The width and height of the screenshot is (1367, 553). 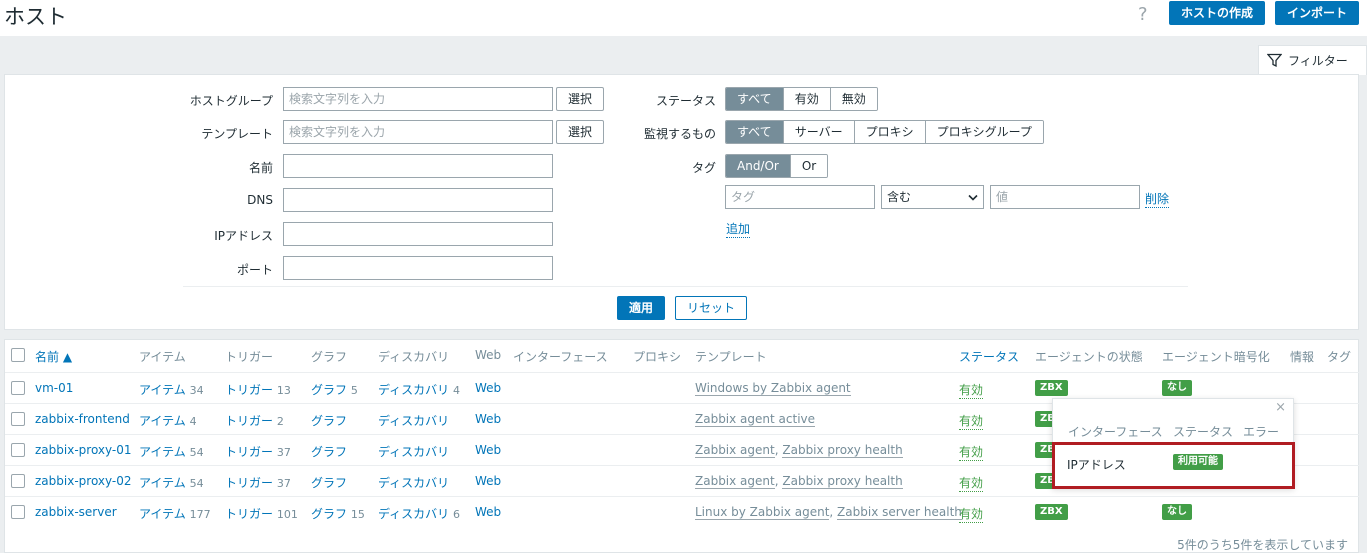 I want to click on host-group-select-button: 選択, so click(x=580, y=99).